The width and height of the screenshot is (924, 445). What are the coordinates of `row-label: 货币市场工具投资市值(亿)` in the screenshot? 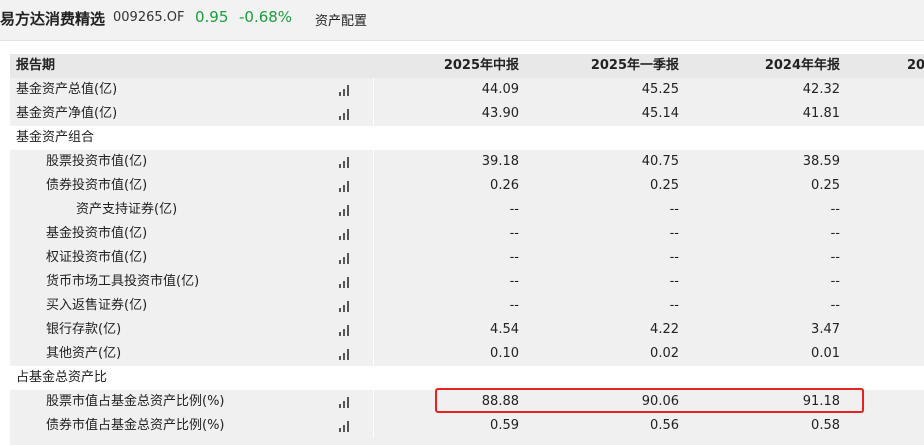 It's located at (123, 281).